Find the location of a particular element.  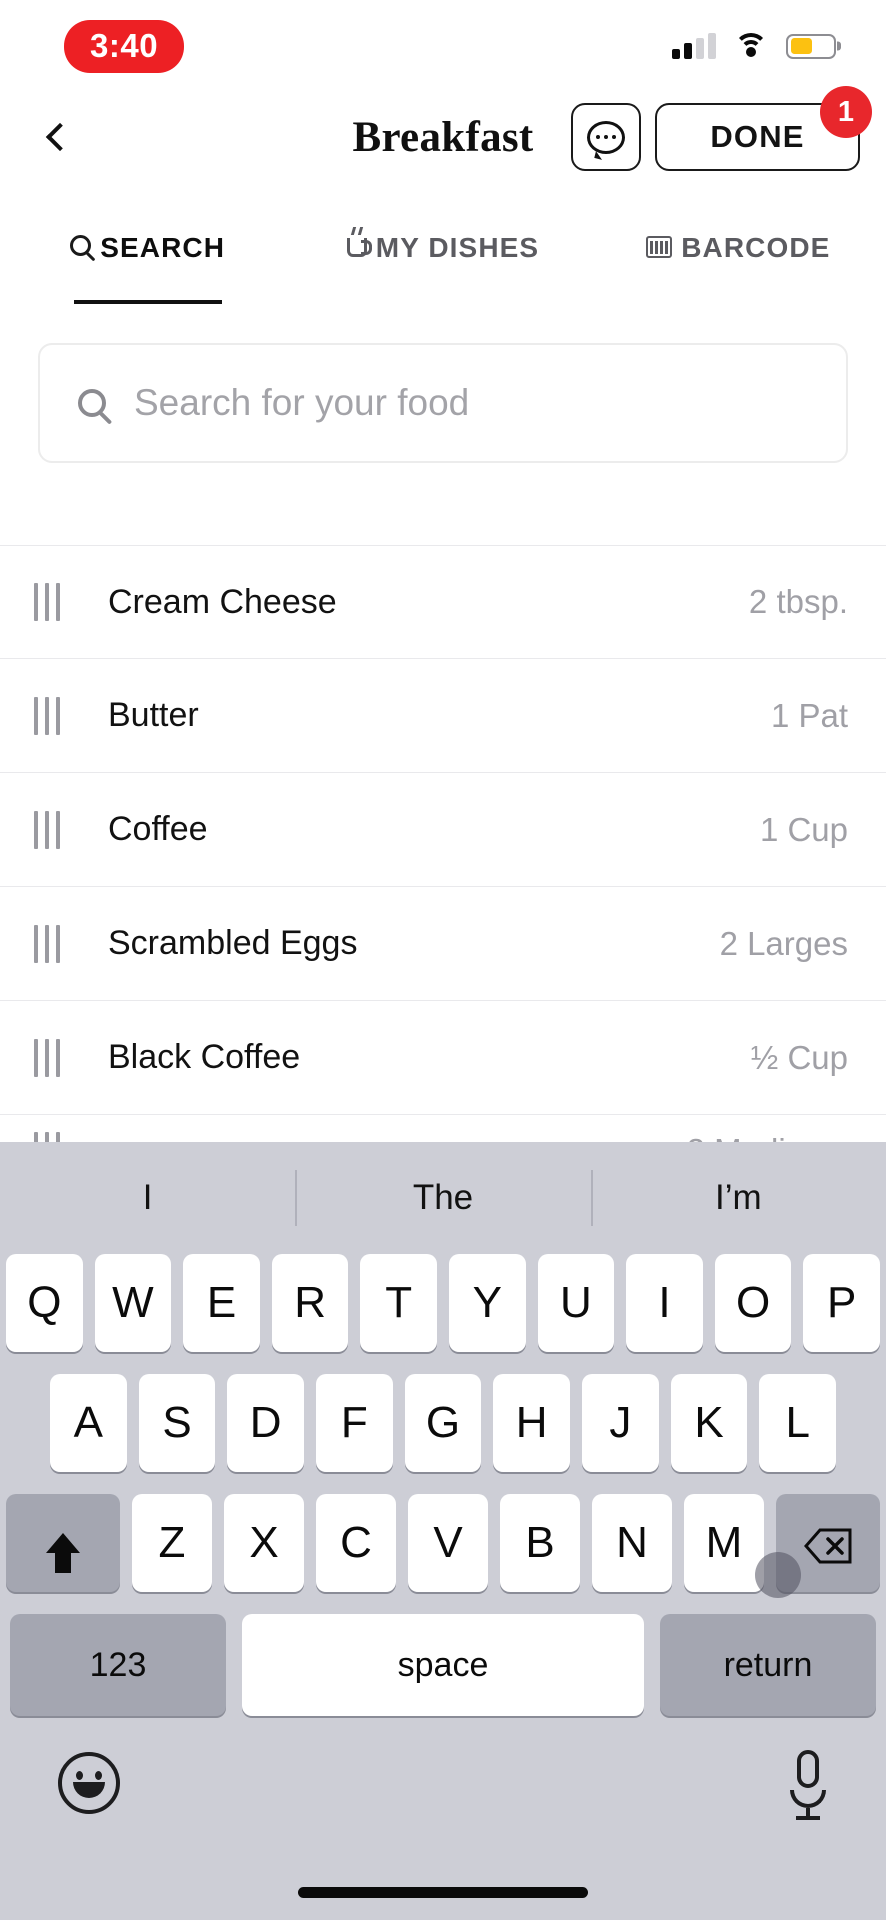

key-h: H is located at coordinates (532, 1423).